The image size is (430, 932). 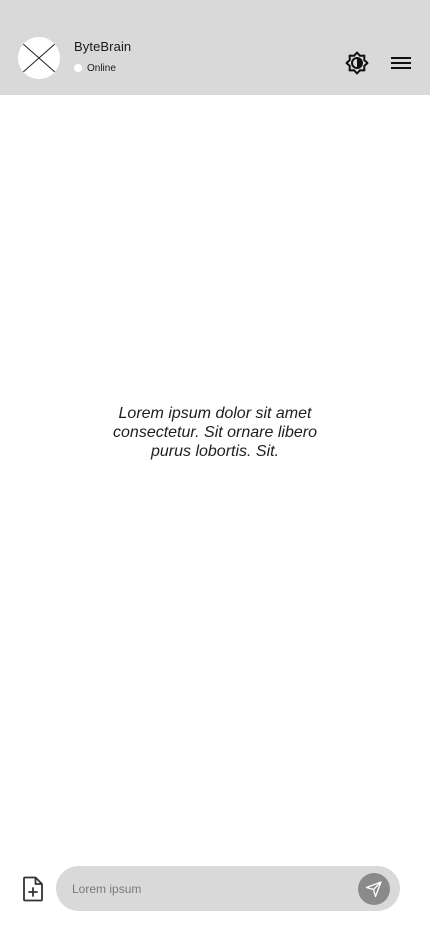 I want to click on status-dot, so click(x=78, y=68).